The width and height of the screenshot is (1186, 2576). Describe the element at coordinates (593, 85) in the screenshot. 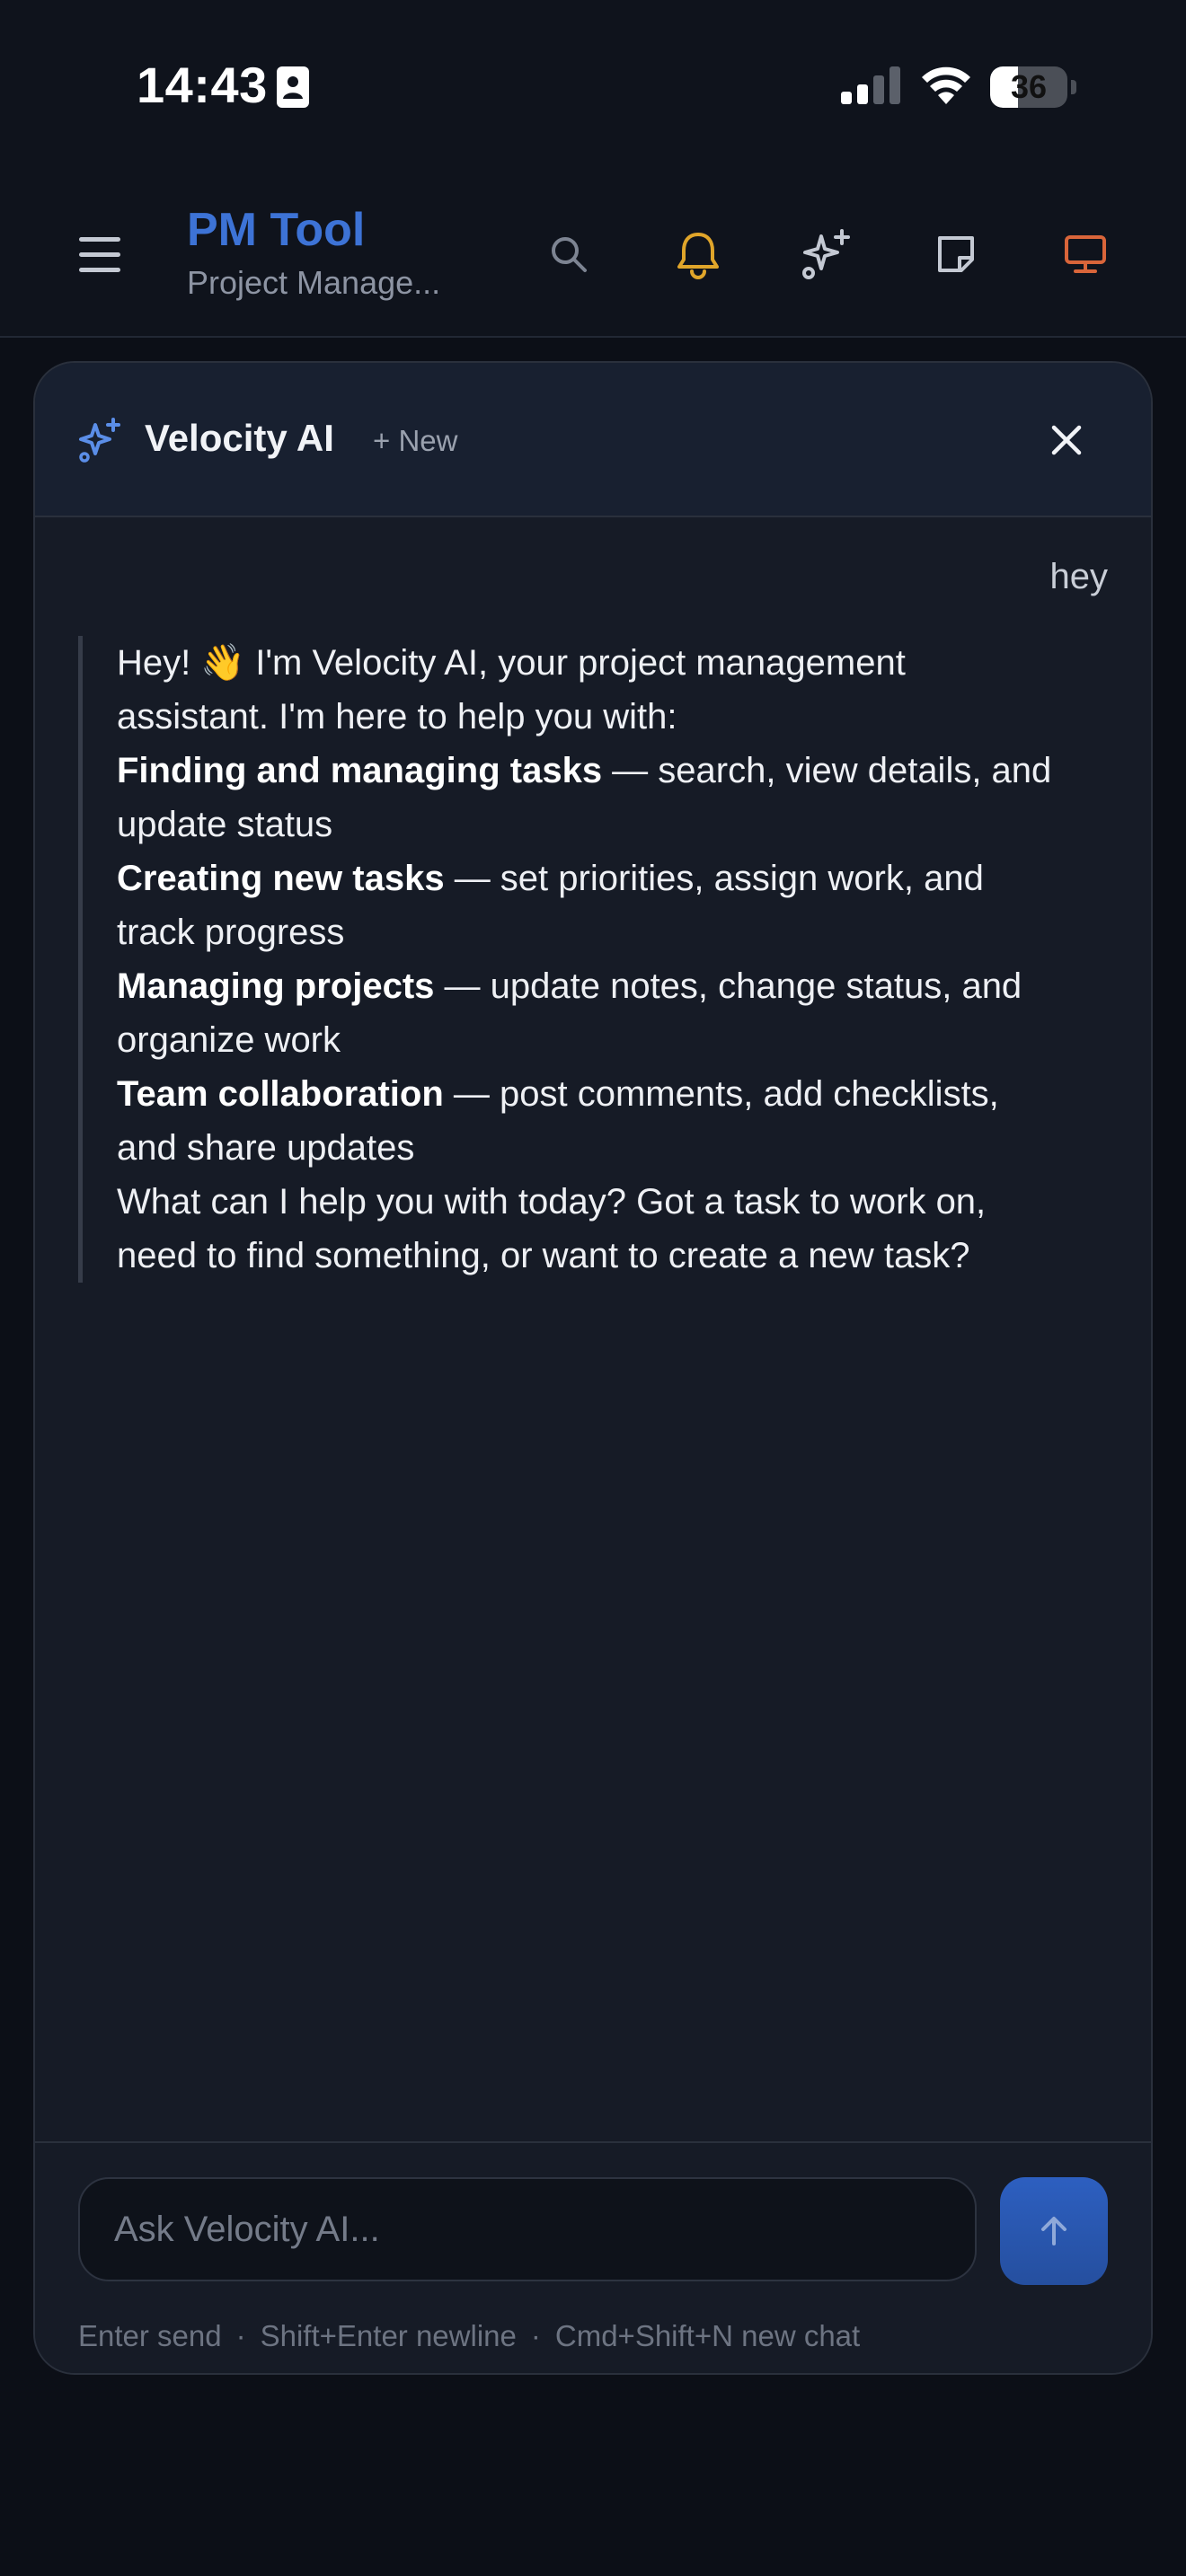

I see `status-bar: 14:43 36` at that location.